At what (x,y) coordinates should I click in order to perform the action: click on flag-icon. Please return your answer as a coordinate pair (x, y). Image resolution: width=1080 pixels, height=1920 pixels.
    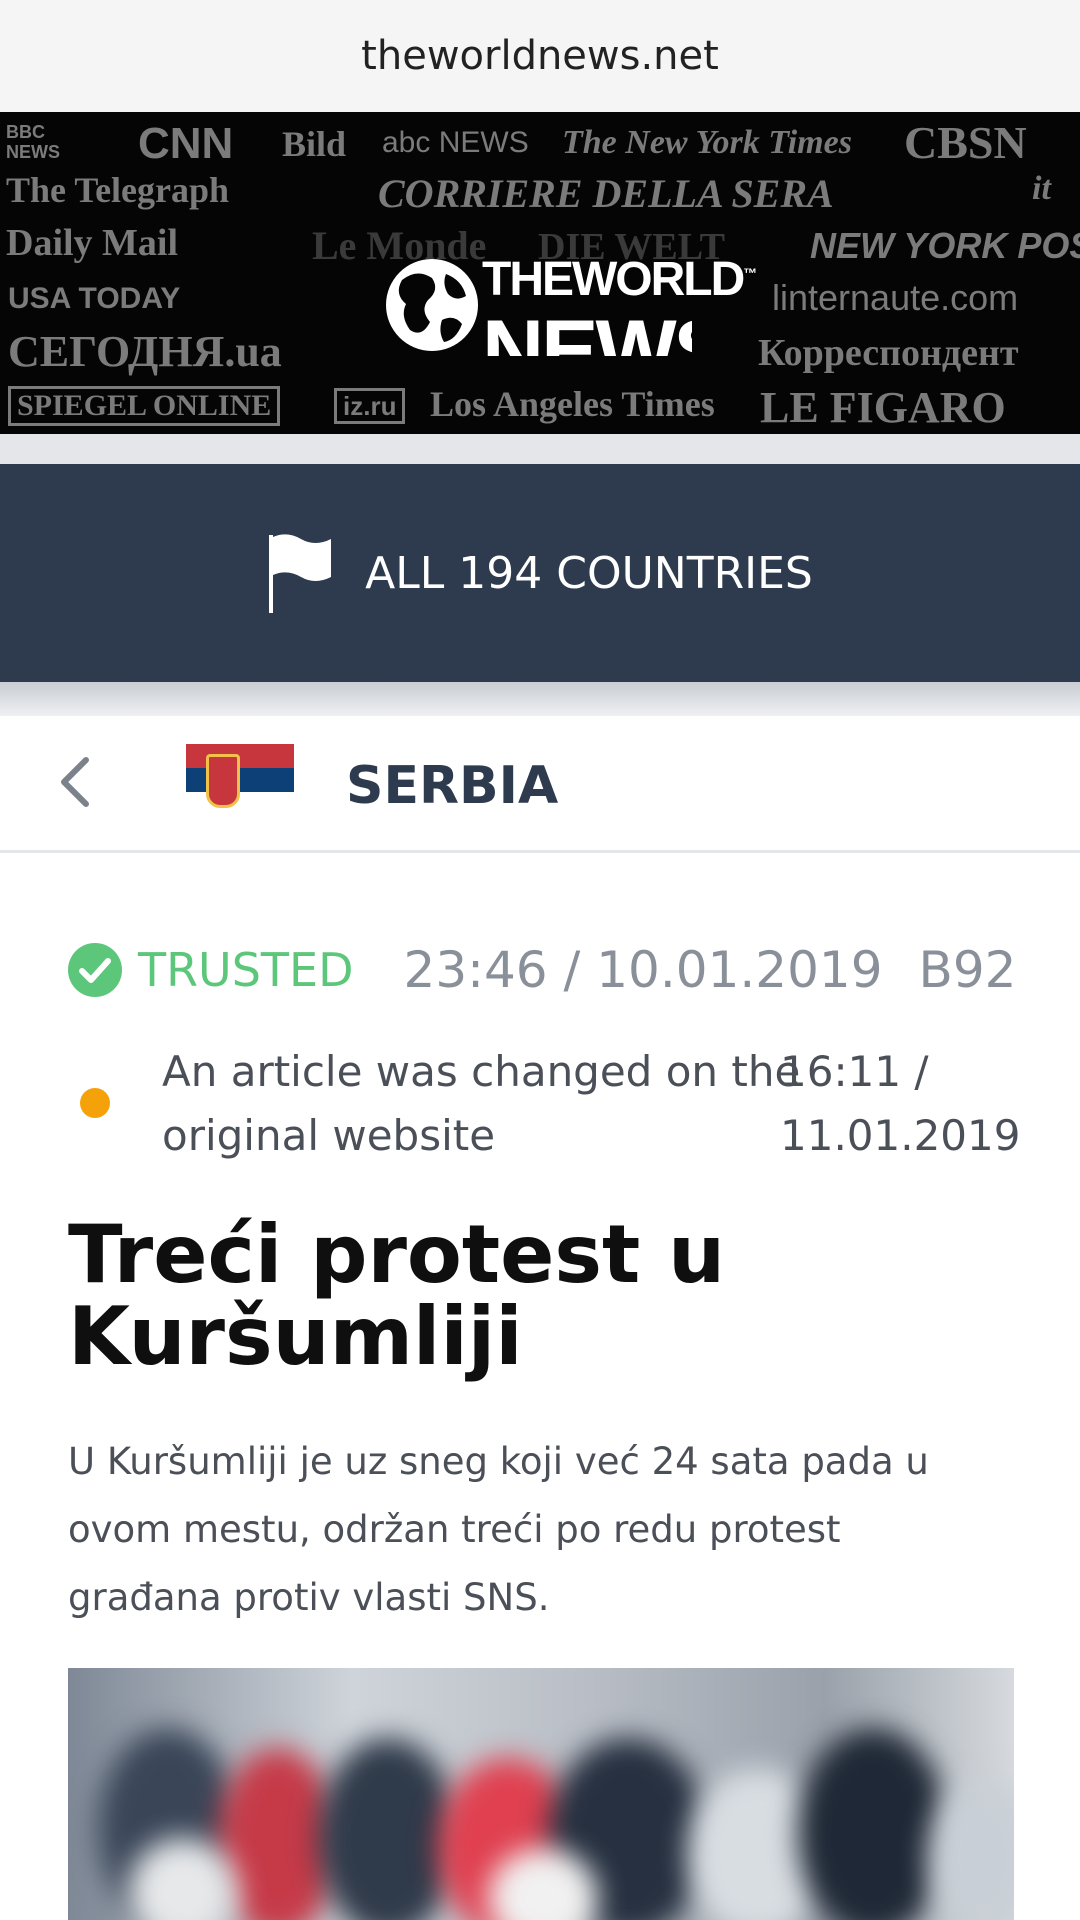
    Looking at the image, I should click on (300, 573).